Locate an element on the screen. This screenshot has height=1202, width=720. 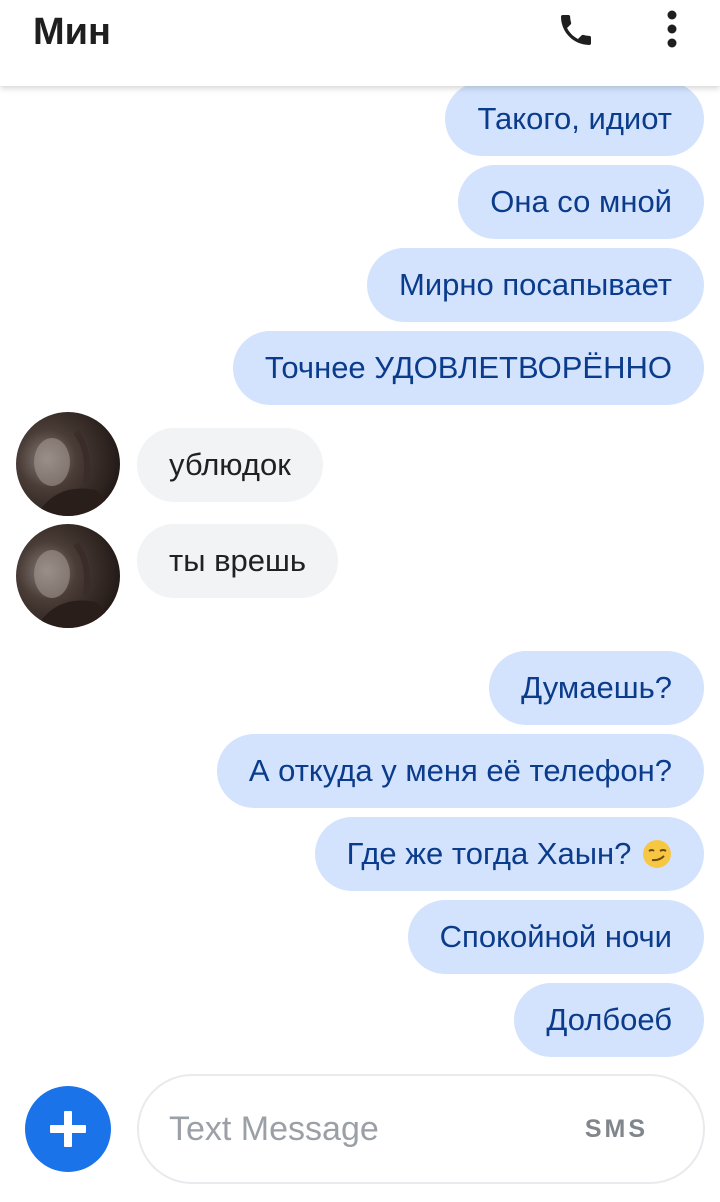
message-bubble-outgoing: Долбоеб is located at coordinates (609, 1020).